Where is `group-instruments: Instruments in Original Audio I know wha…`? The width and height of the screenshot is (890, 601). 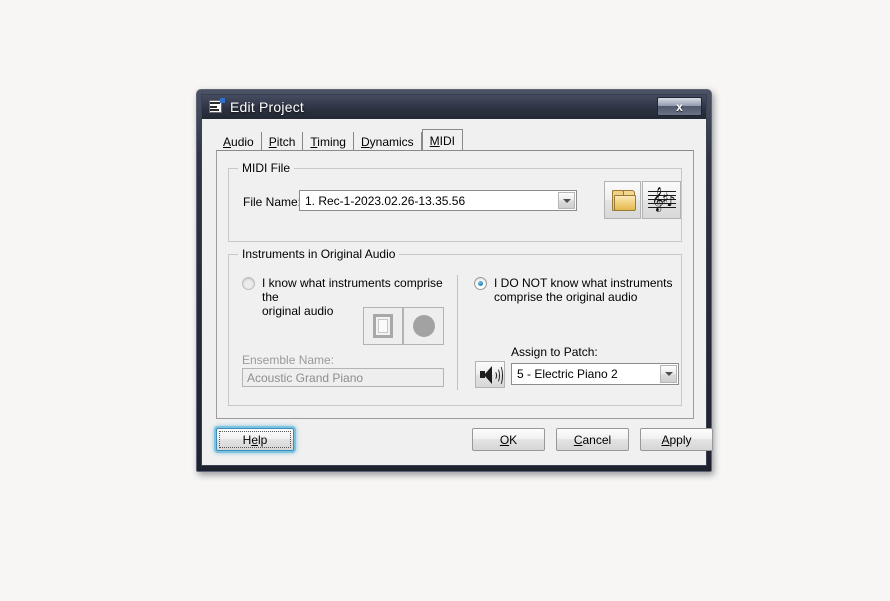
group-instruments: Instruments in Original Audio I know wha… is located at coordinates (455, 326).